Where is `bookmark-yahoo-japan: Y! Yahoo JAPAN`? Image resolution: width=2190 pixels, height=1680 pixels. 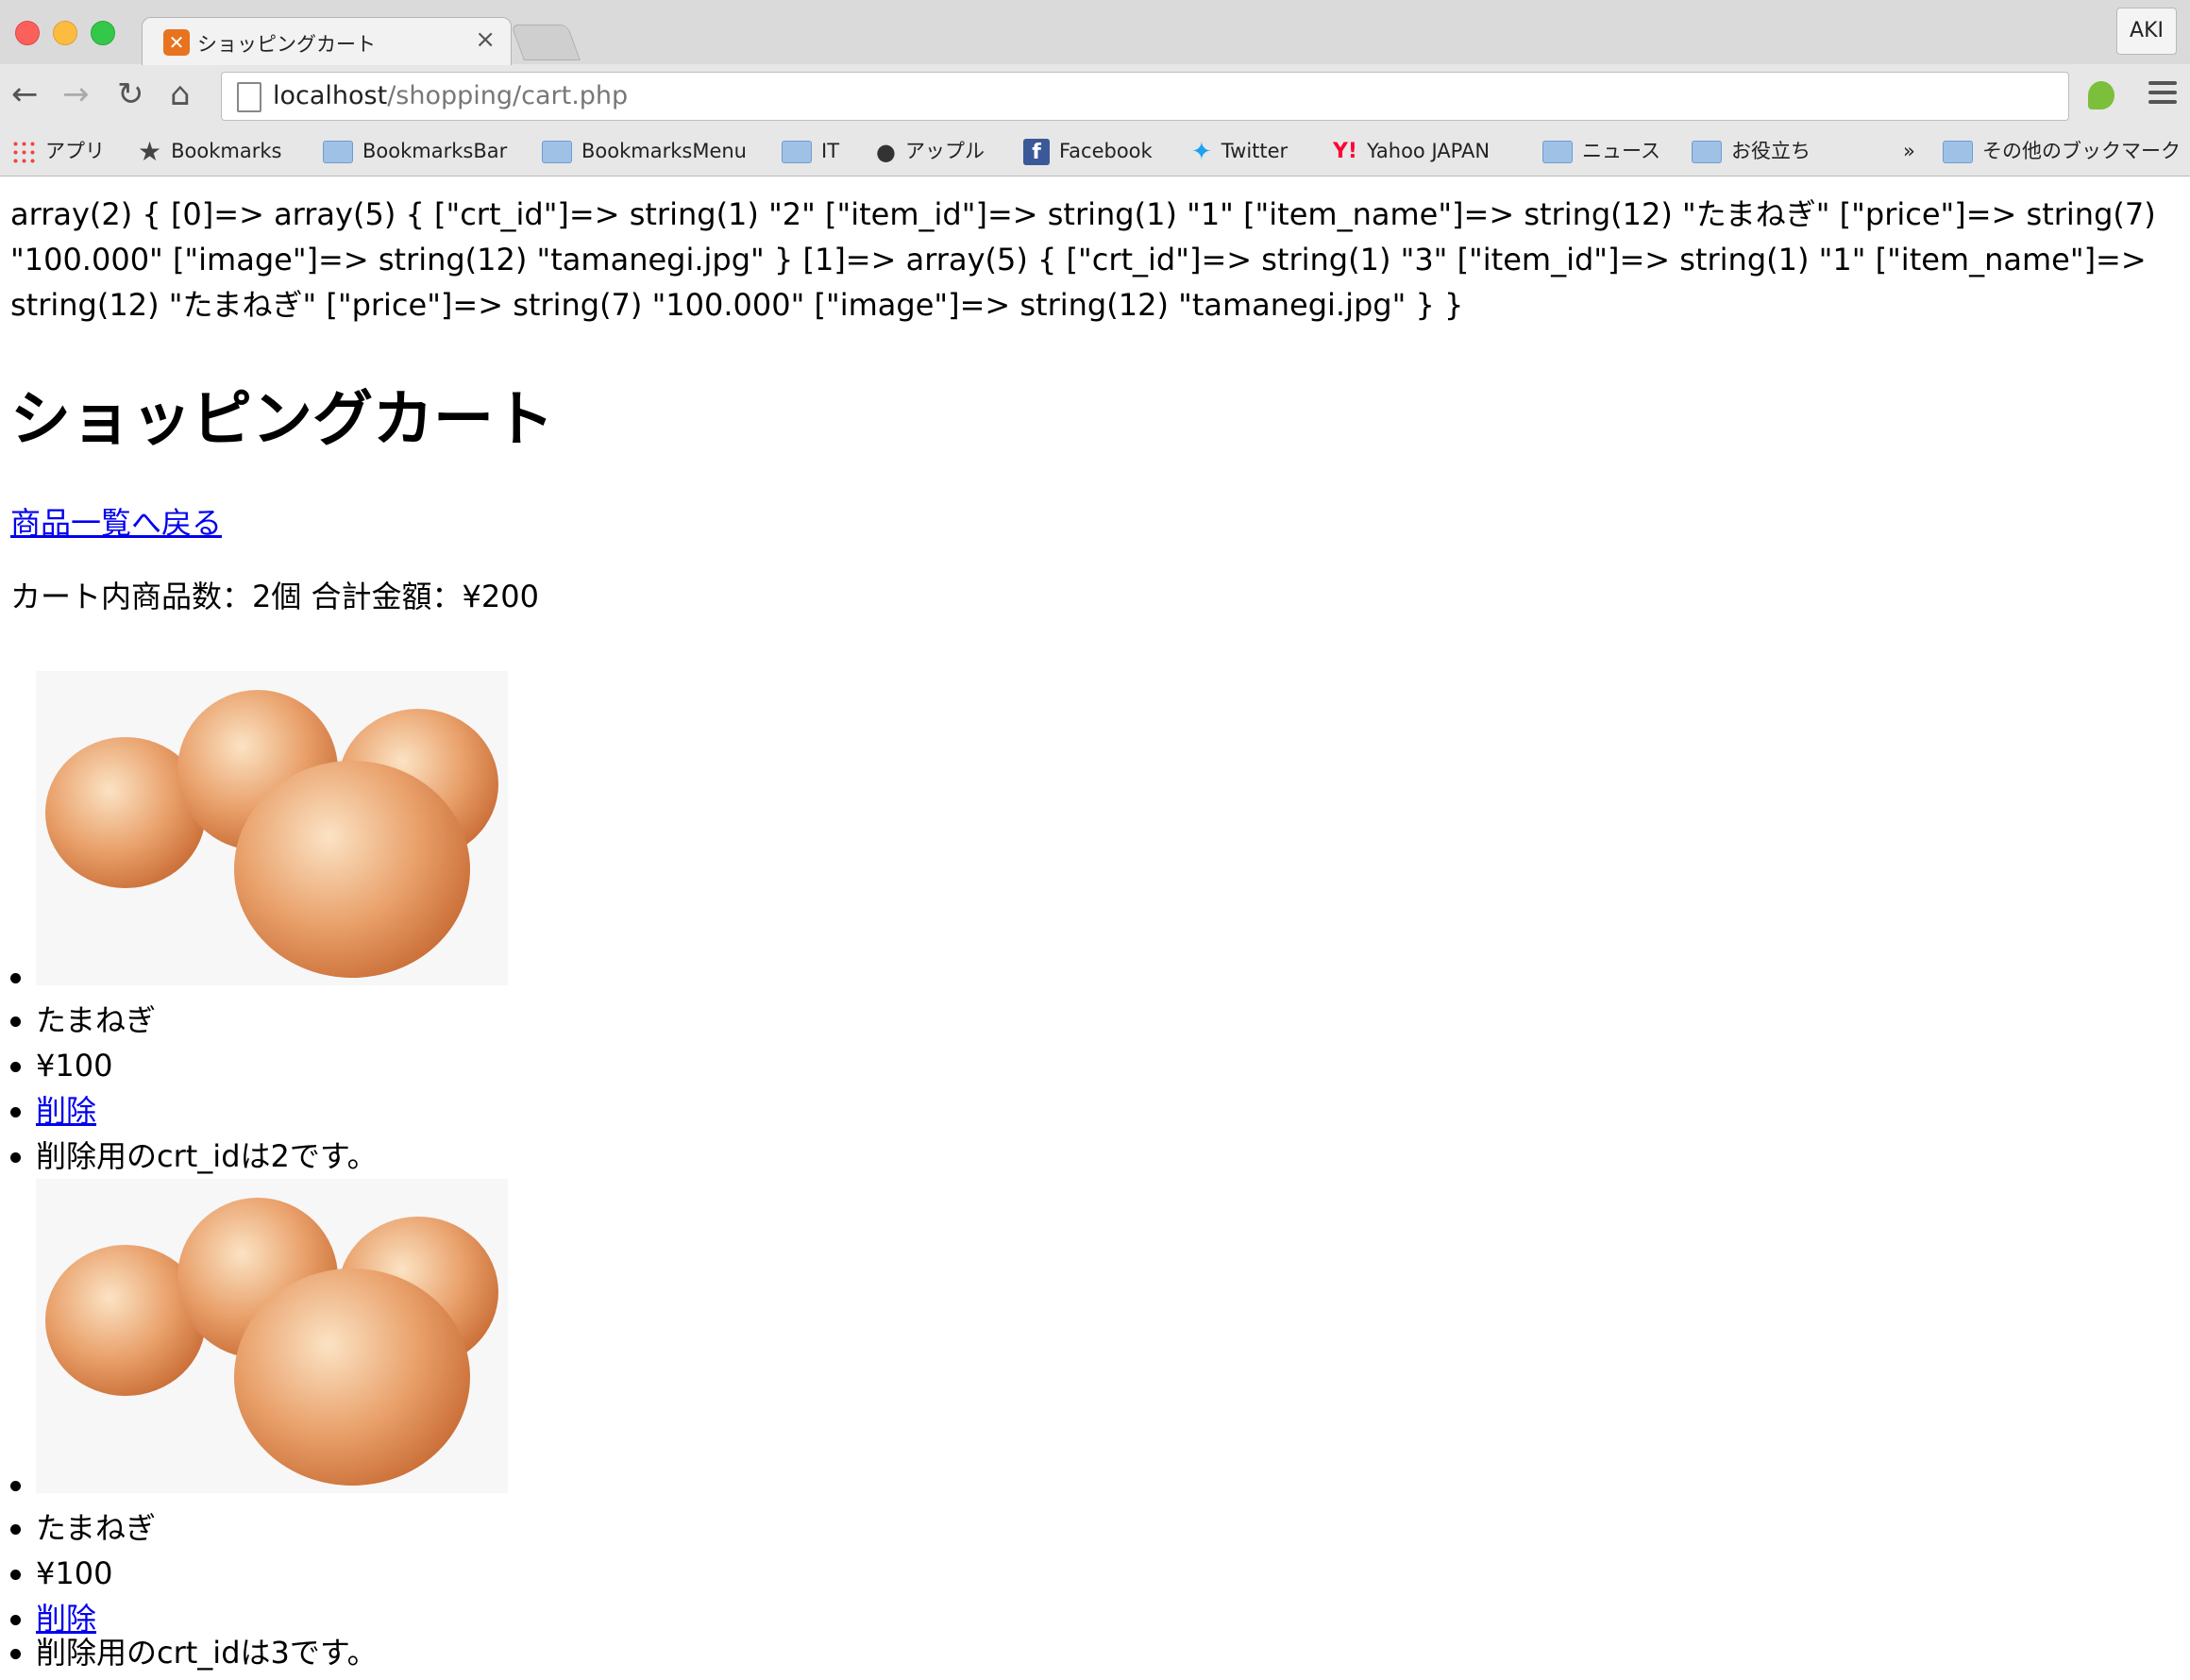
bookmark-yahoo-japan: Y! Yahoo JAPAN is located at coordinates (1411, 151).